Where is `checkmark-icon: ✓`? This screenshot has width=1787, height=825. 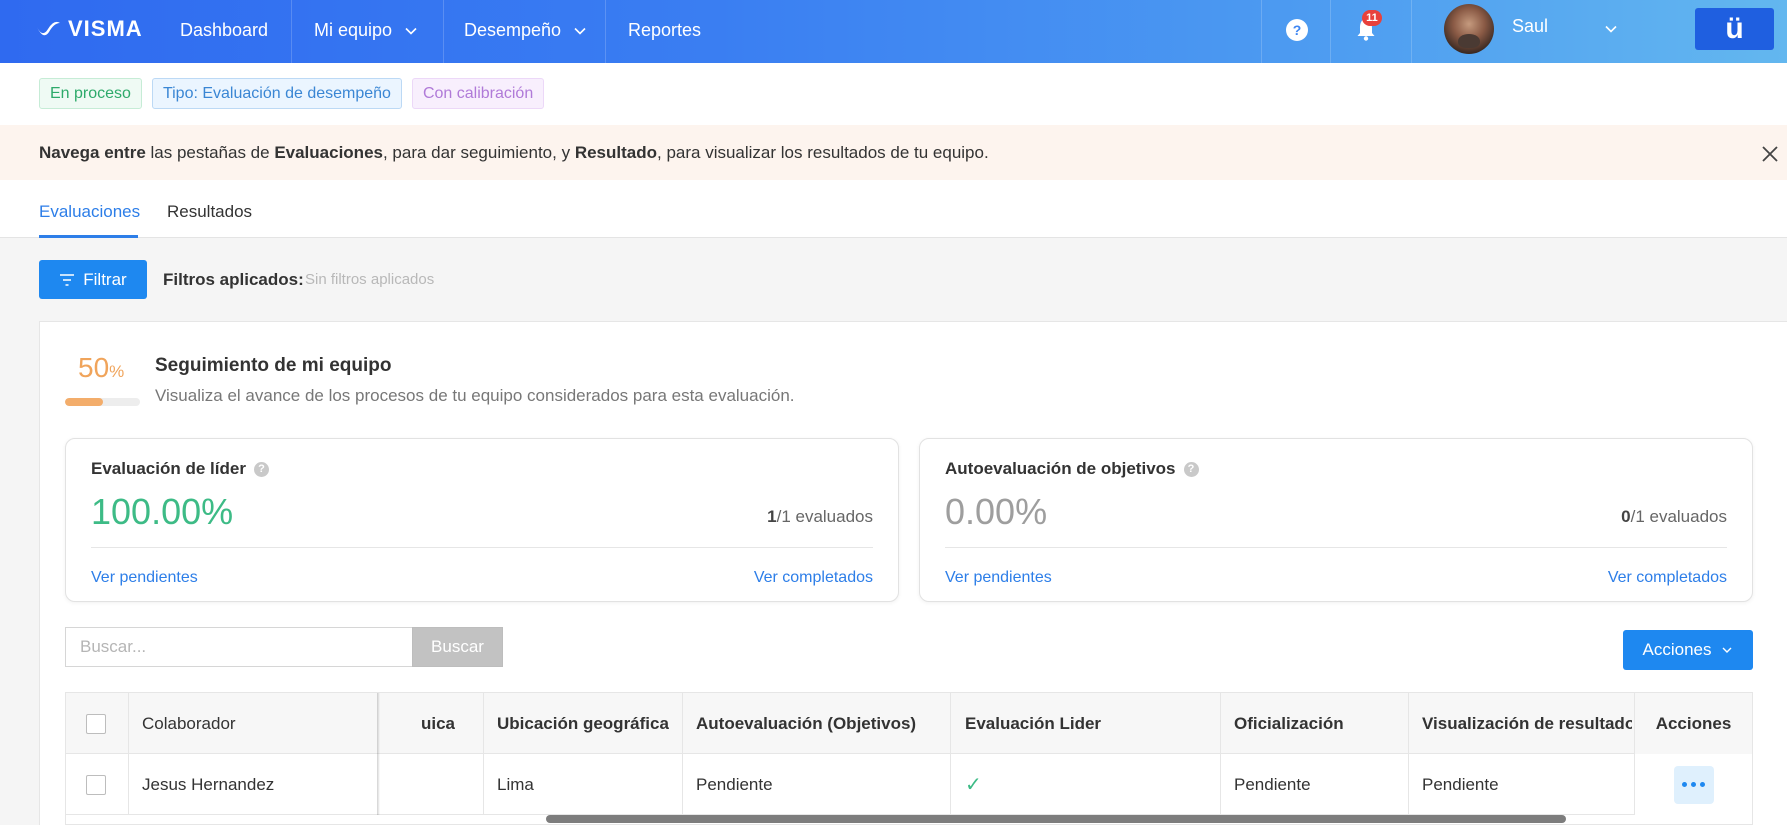 checkmark-icon: ✓ is located at coordinates (973, 785).